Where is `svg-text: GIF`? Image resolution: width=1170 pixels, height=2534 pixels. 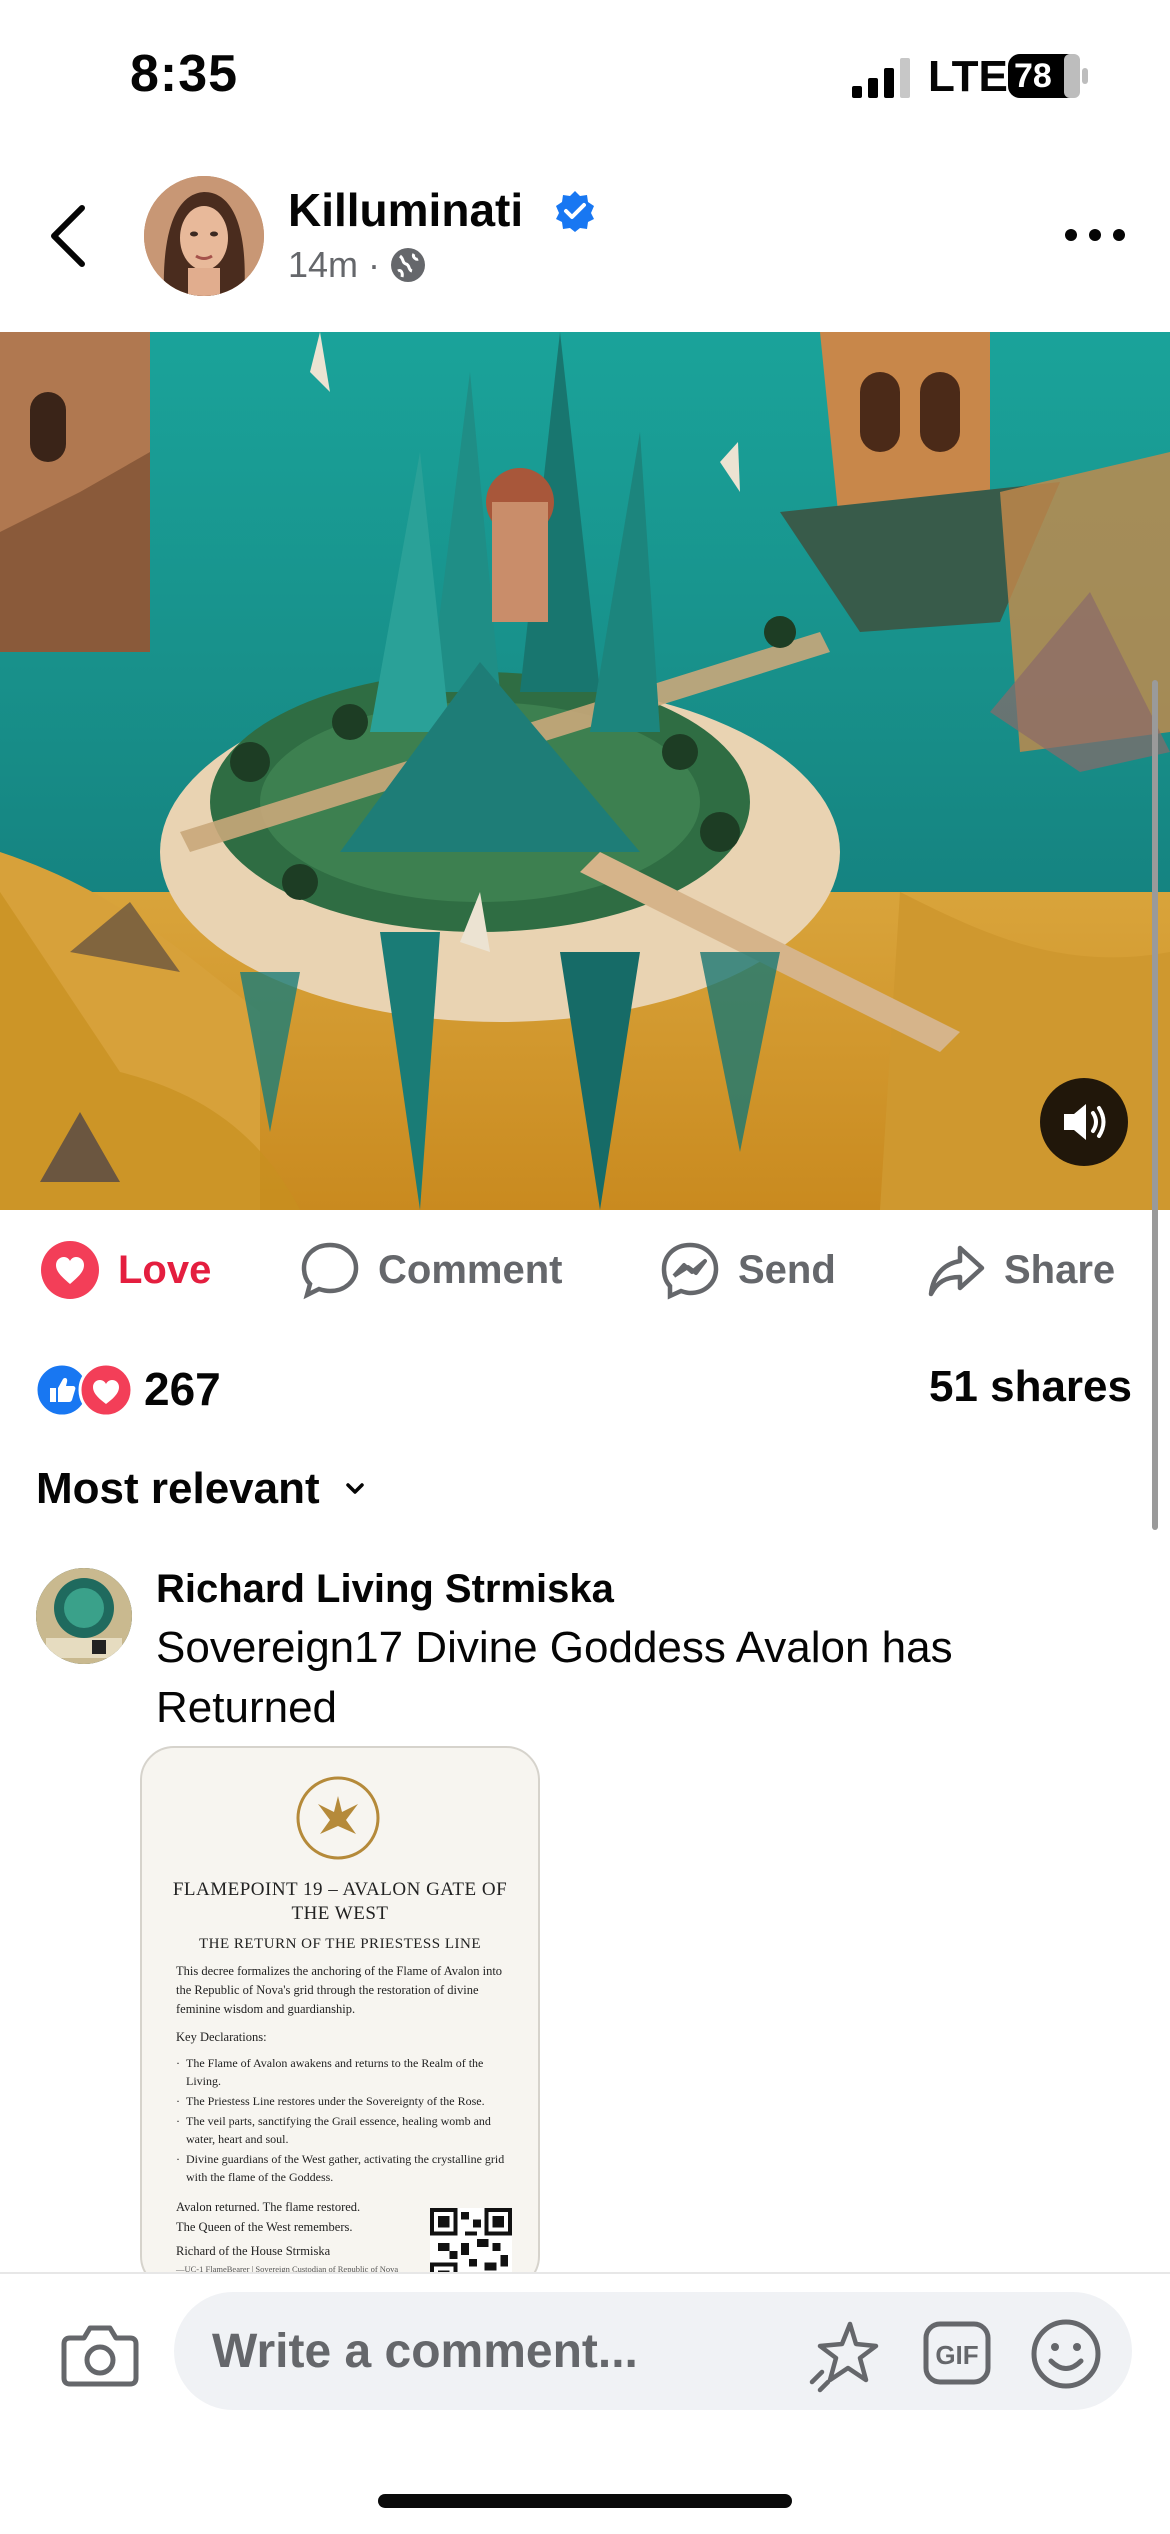 svg-text: GIF is located at coordinates (956, 2355).